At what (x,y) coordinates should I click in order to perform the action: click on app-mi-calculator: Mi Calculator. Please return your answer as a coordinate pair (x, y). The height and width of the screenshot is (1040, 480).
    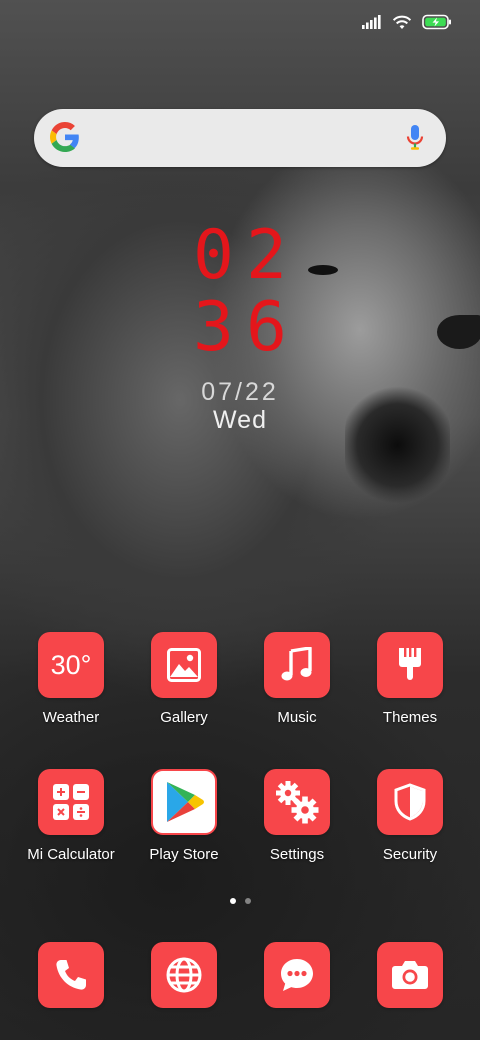
    Looking at the image, I should click on (71, 816).